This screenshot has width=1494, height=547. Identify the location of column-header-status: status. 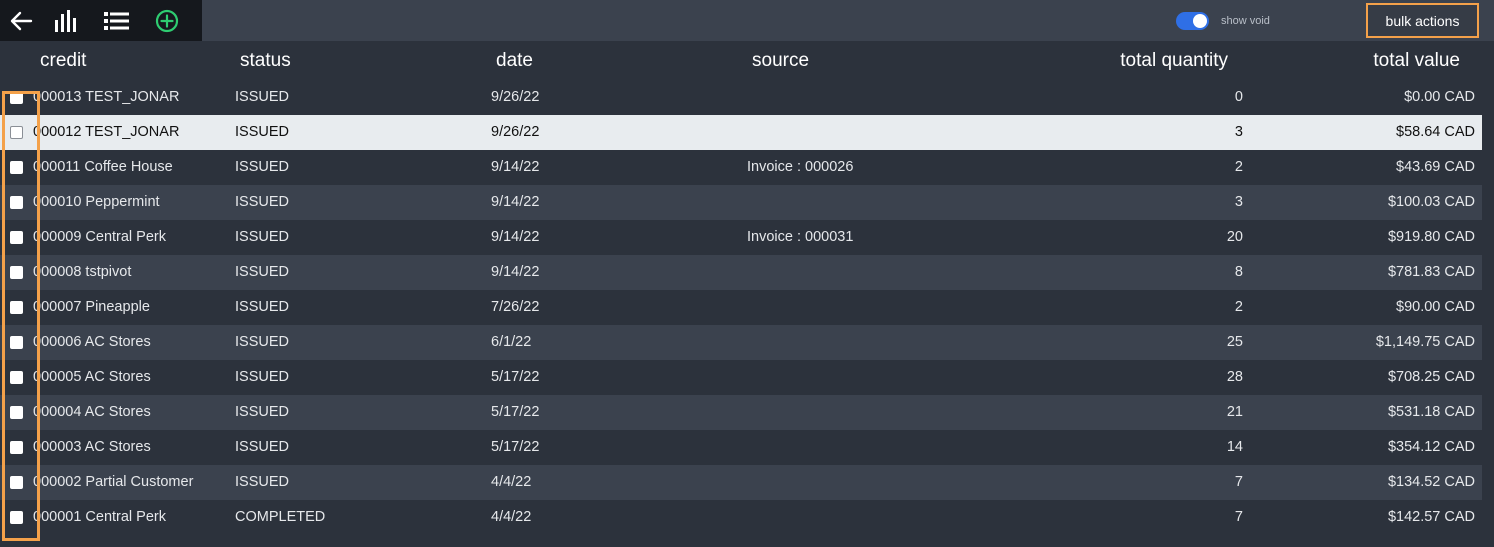
(265, 61).